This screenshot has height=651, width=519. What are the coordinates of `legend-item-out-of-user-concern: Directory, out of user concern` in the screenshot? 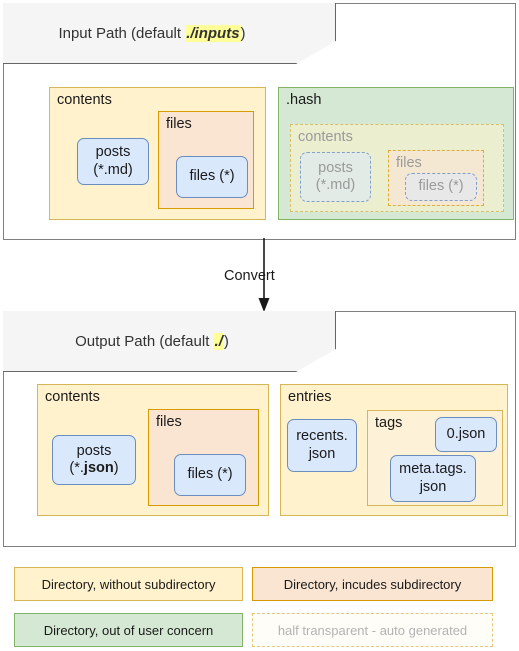 It's located at (128, 630).